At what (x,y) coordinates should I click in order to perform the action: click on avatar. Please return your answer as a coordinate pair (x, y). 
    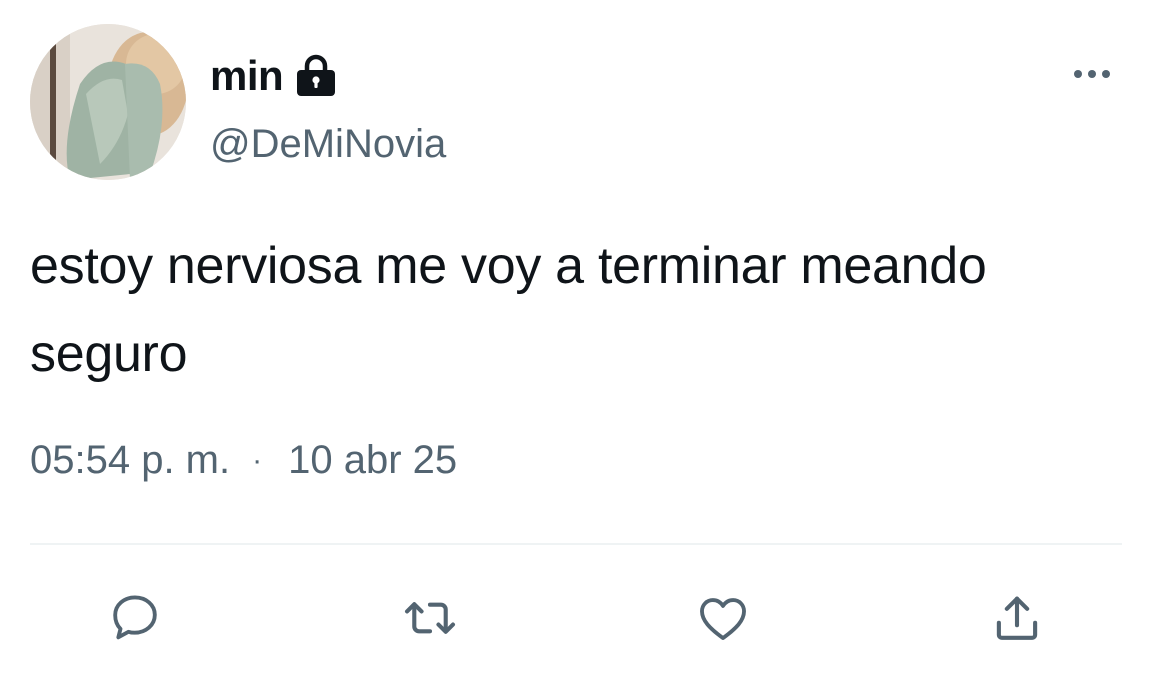
    Looking at the image, I should click on (108, 102).